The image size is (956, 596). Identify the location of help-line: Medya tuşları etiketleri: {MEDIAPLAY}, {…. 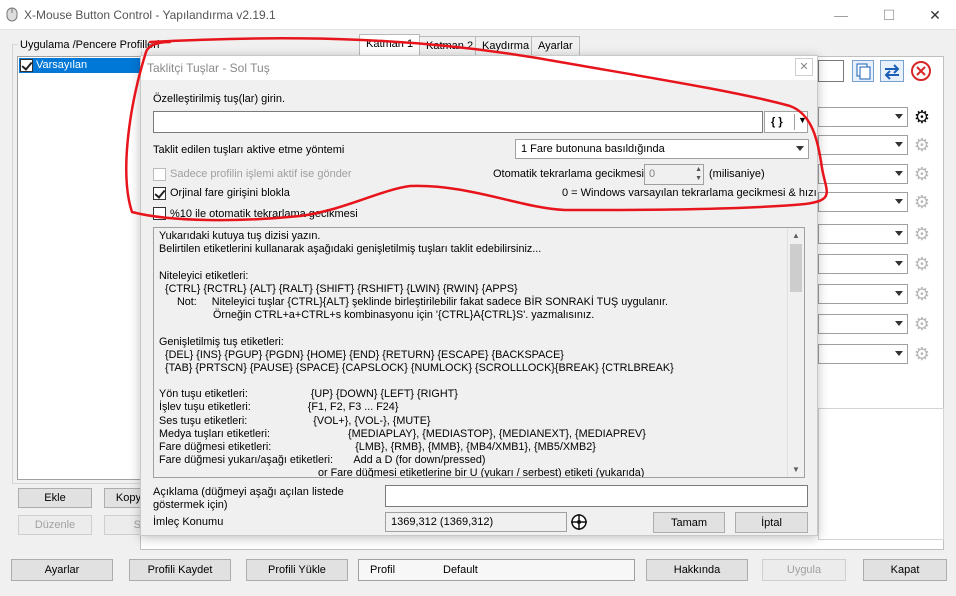
(402, 433).